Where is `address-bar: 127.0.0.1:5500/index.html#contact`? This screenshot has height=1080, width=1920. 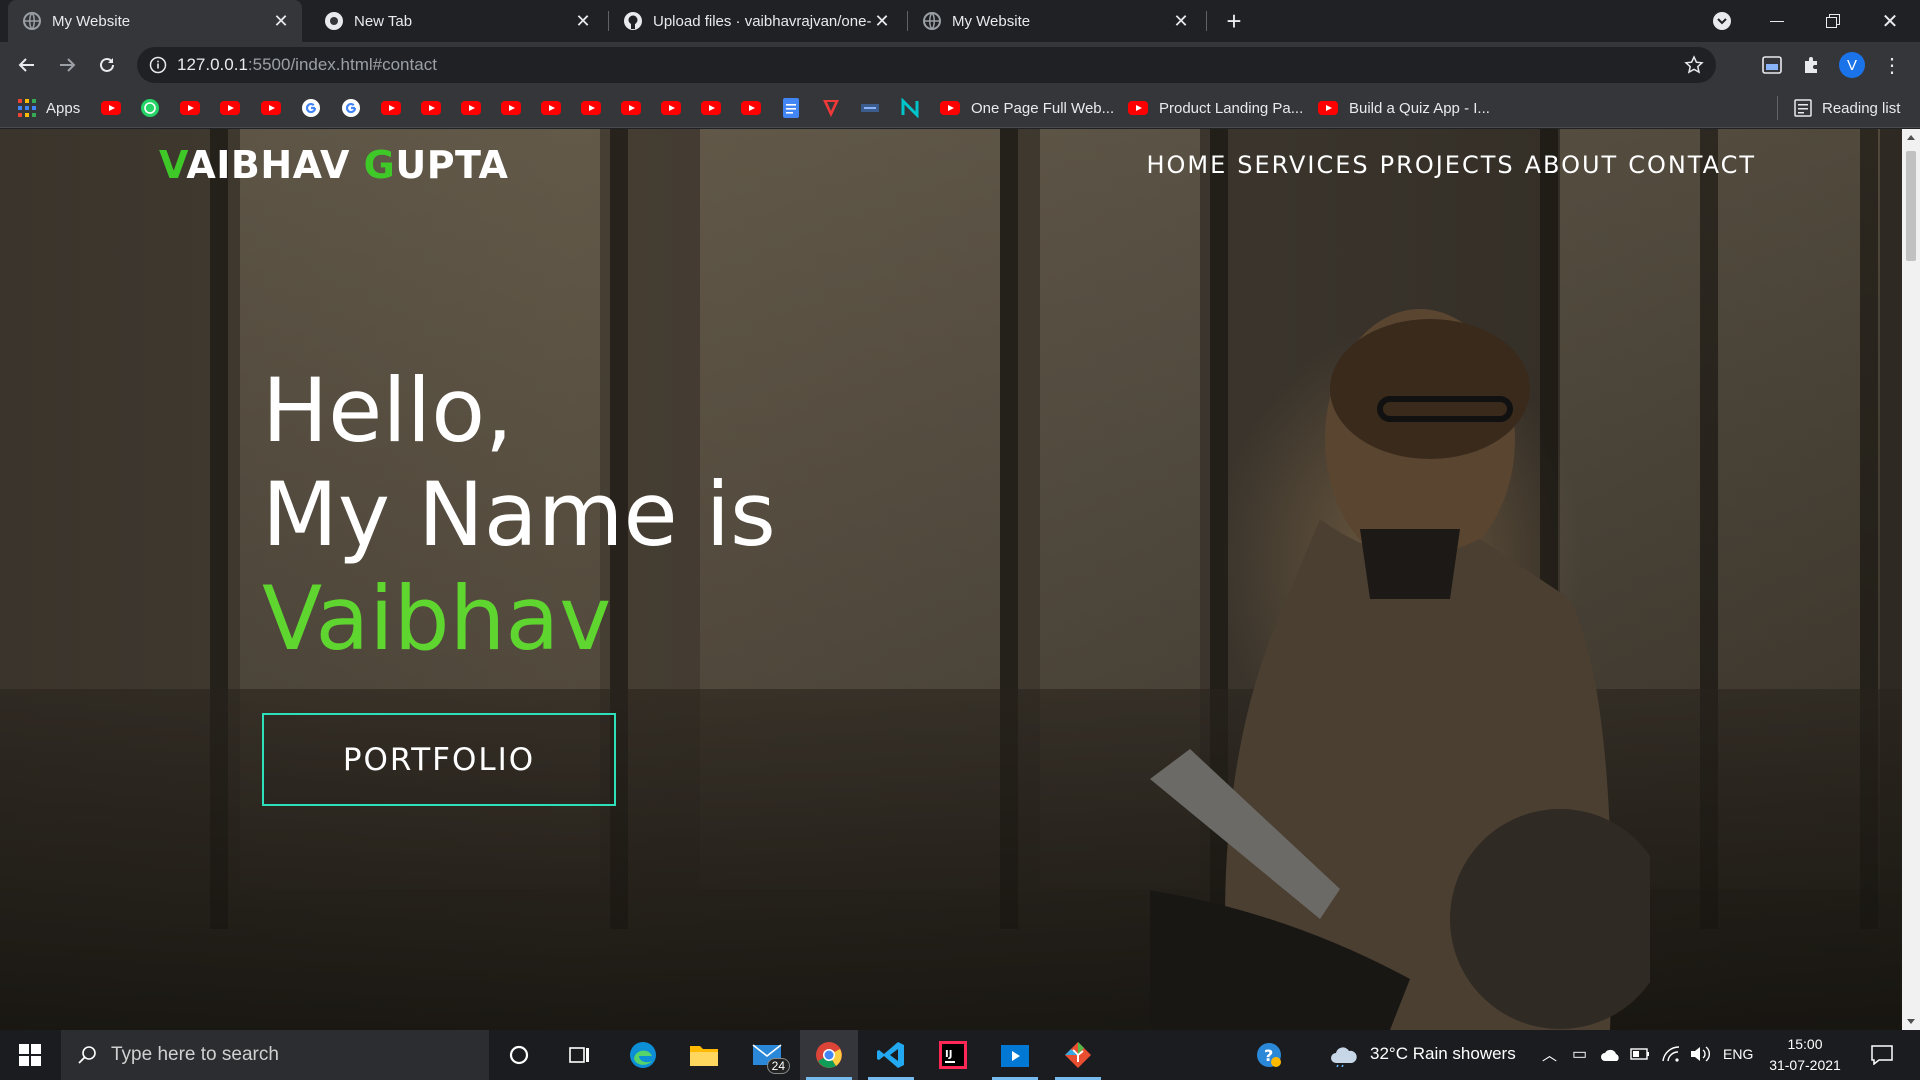 address-bar: 127.0.0.1:5500/index.html#contact is located at coordinates (926, 65).